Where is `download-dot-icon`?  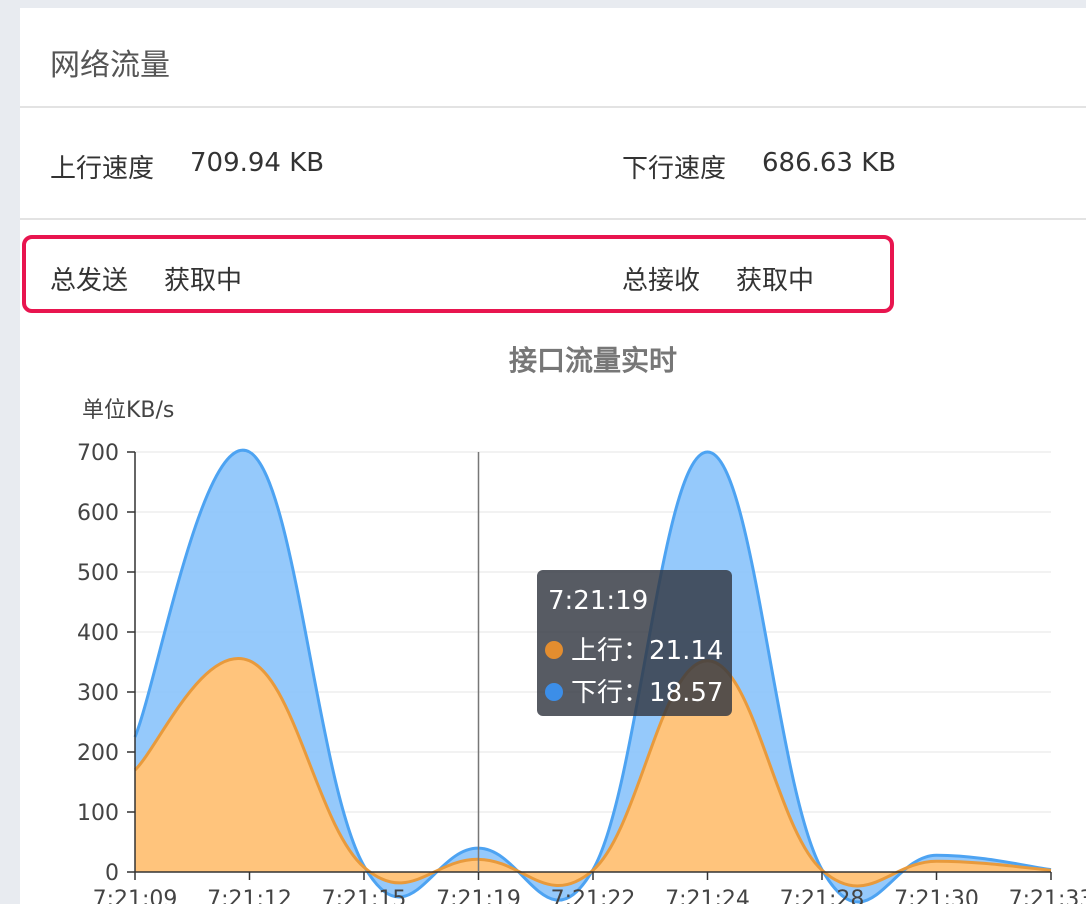 download-dot-icon is located at coordinates (554, 691).